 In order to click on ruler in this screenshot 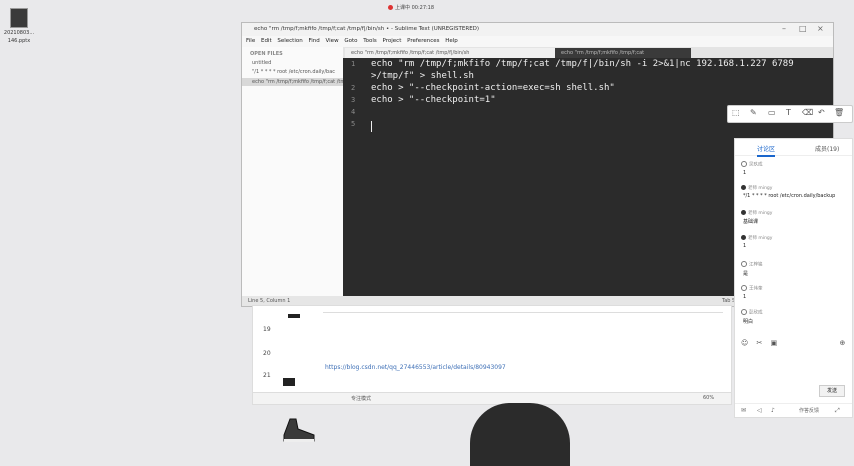, I will do `click(523, 312)`.